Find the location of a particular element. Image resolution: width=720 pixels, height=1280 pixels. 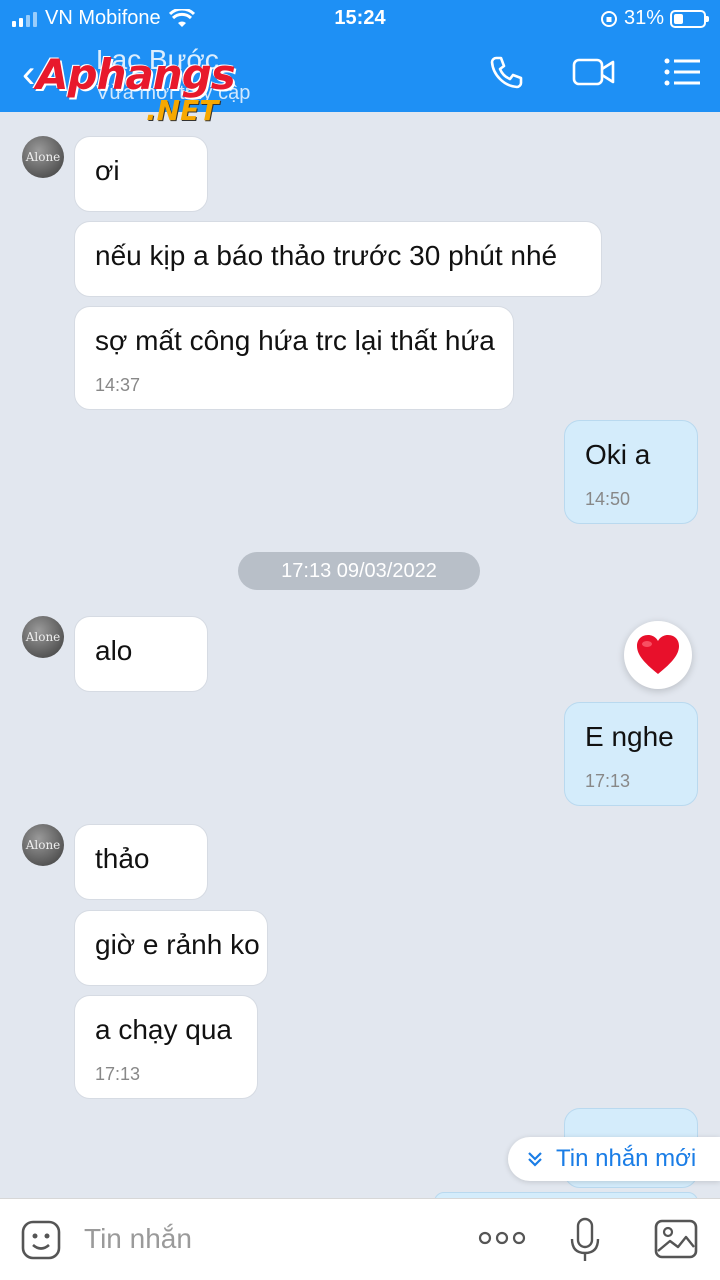

message-bubble: giờ e rảnh ko is located at coordinates (171, 948).